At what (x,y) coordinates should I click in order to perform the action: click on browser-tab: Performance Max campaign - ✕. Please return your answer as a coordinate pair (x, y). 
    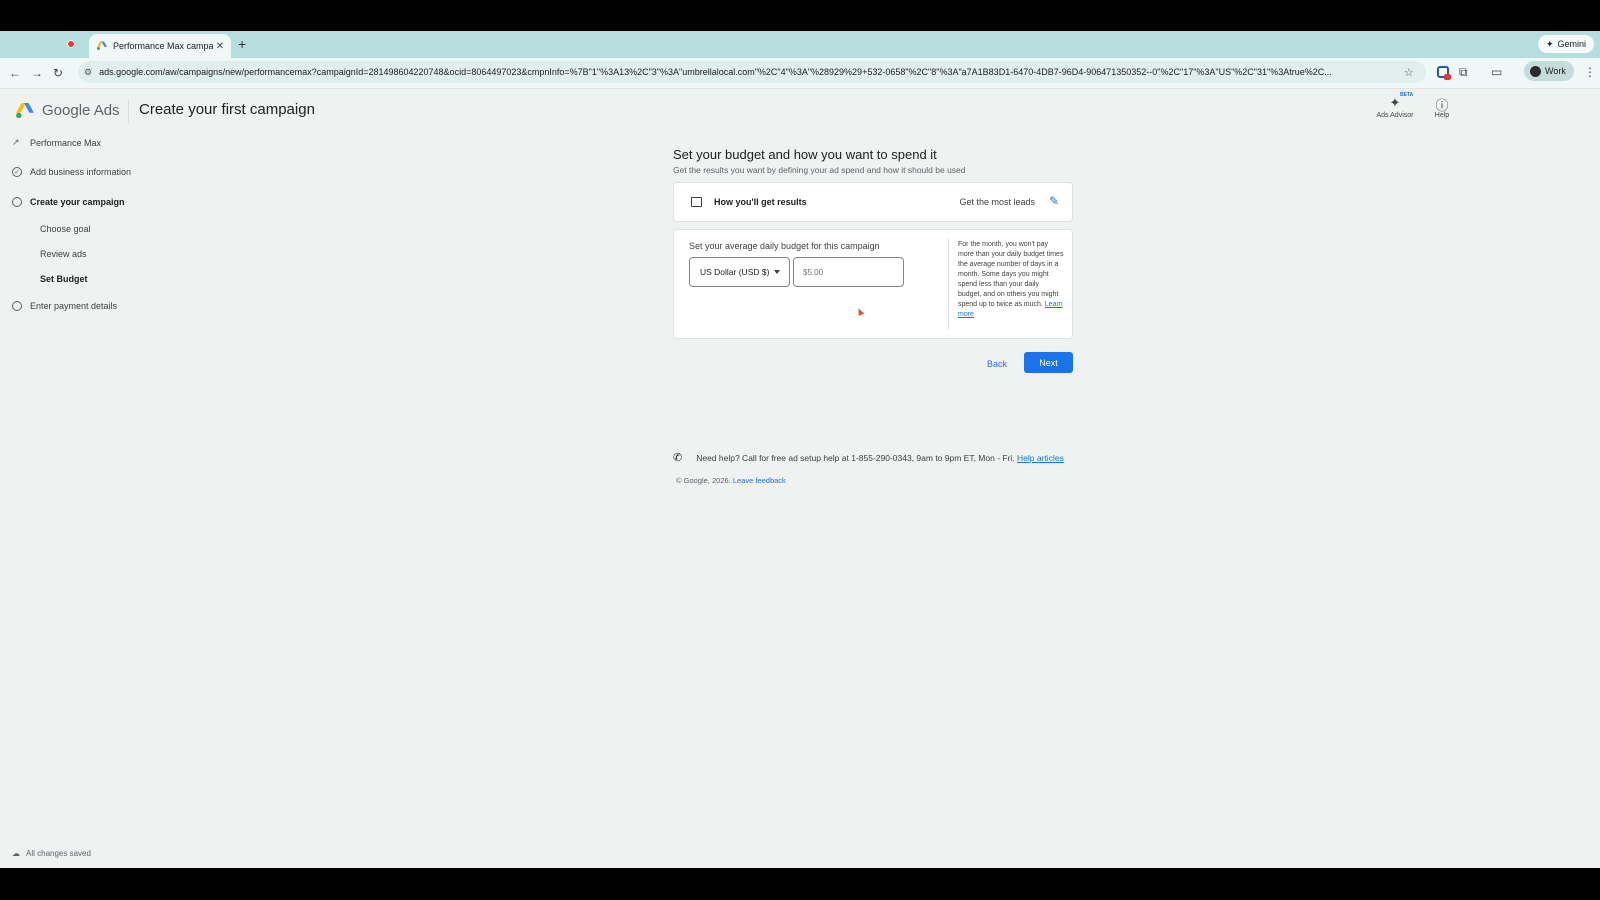
    Looking at the image, I should click on (160, 46).